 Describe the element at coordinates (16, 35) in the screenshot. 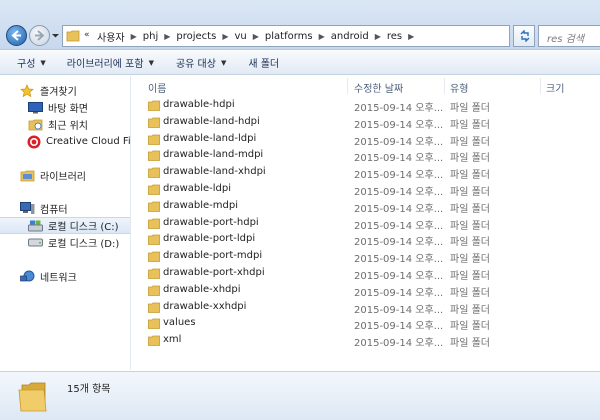

I see `back-button` at that location.